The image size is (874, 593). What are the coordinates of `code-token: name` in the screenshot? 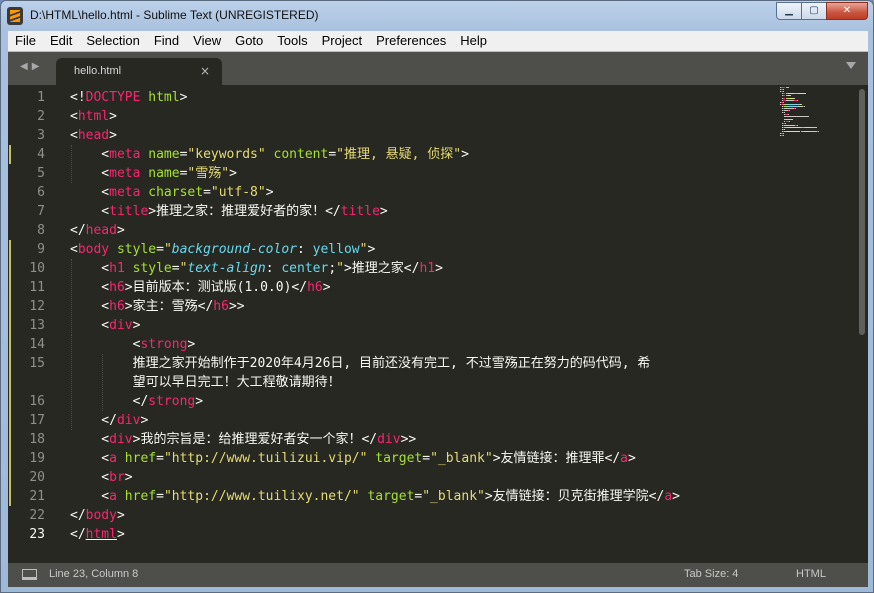 It's located at (164, 154).